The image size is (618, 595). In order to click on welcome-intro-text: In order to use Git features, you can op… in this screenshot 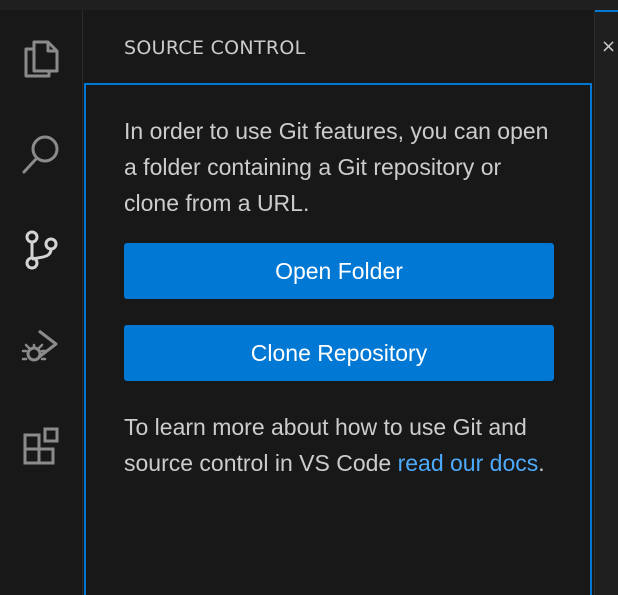, I will do `click(336, 167)`.